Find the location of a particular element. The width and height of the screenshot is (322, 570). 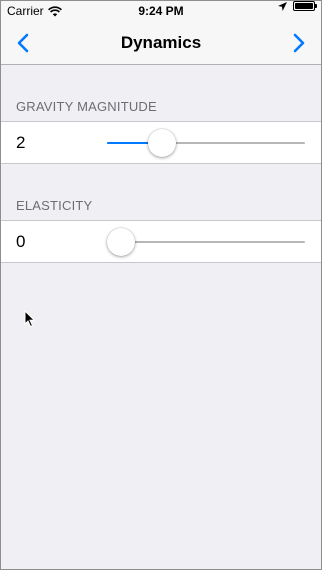

forward-button is located at coordinates (299, 43).